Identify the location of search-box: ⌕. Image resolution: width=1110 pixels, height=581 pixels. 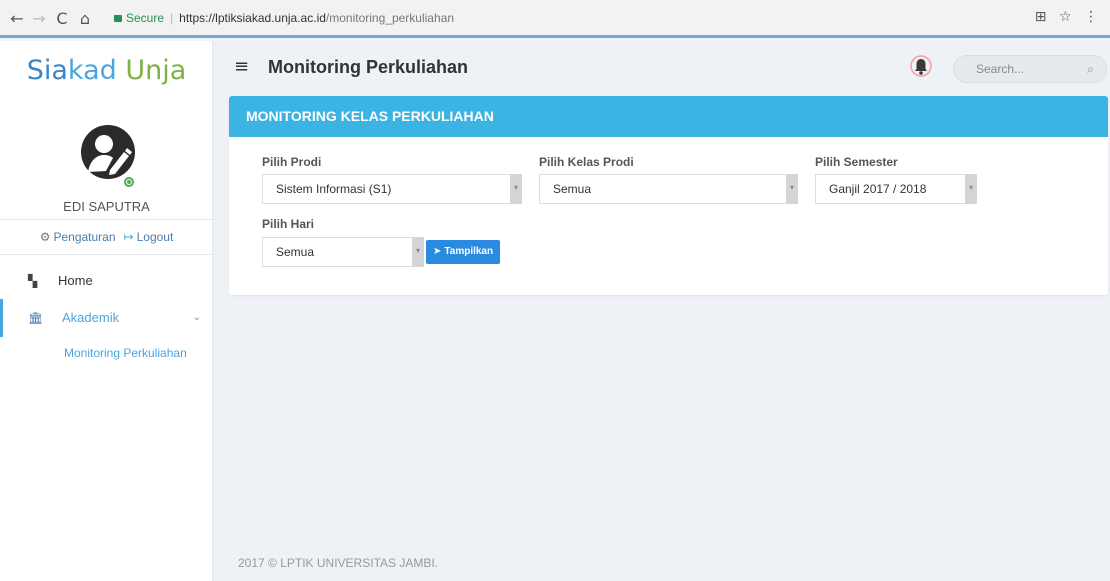
(1030, 69).